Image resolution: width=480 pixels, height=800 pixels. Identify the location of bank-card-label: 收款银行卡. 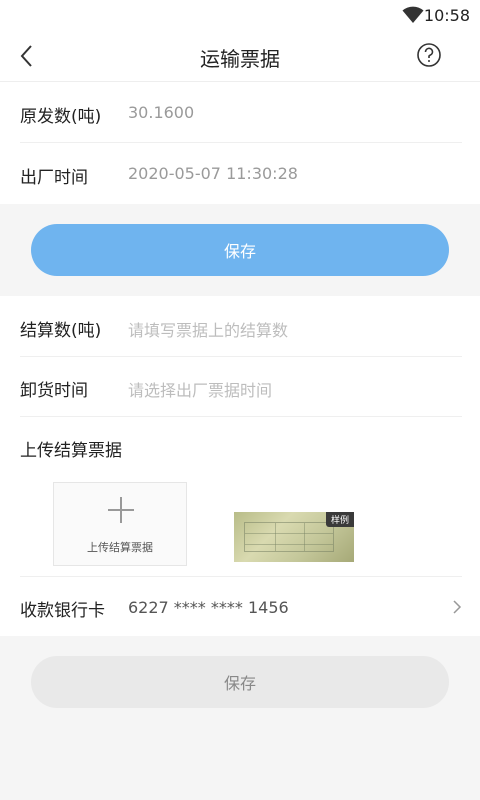
(62, 611).